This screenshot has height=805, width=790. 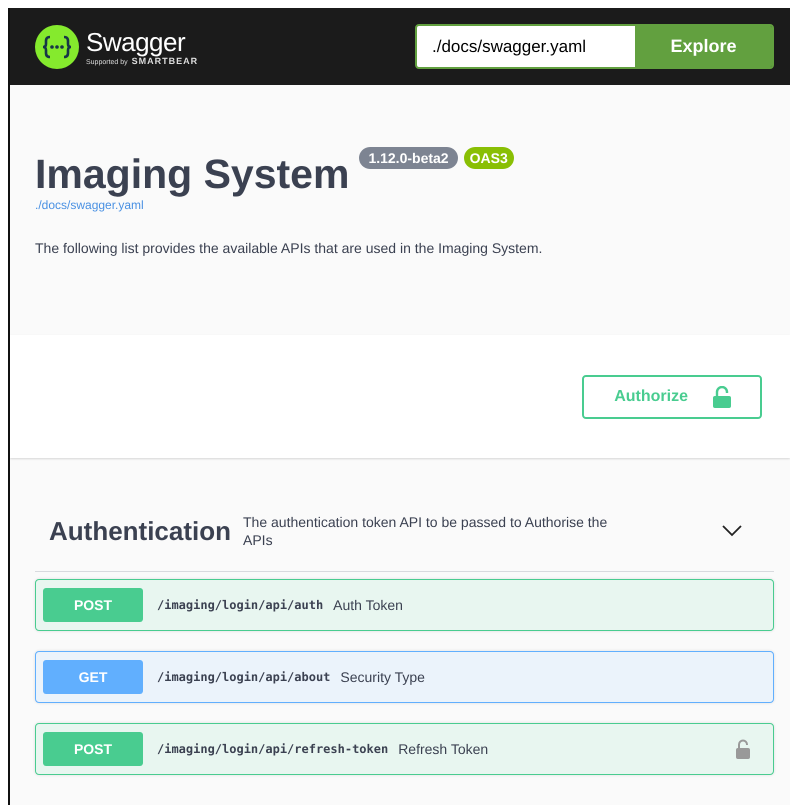 I want to click on api-title: Imaging System, so click(x=192, y=174).